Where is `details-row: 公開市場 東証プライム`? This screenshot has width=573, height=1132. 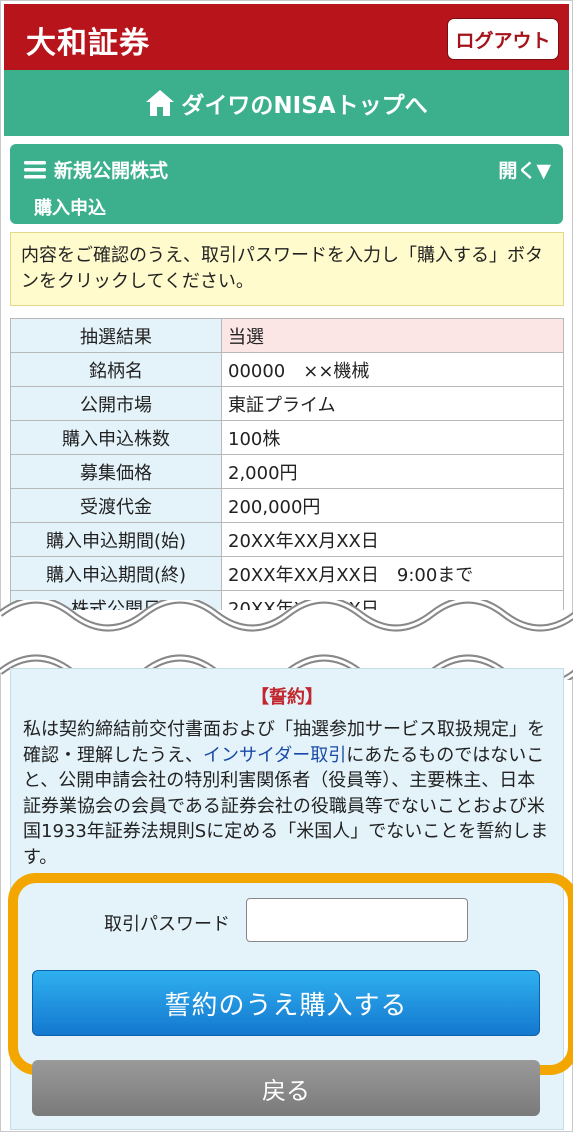 details-row: 公開市場 東証プライム is located at coordinates (287, 403).